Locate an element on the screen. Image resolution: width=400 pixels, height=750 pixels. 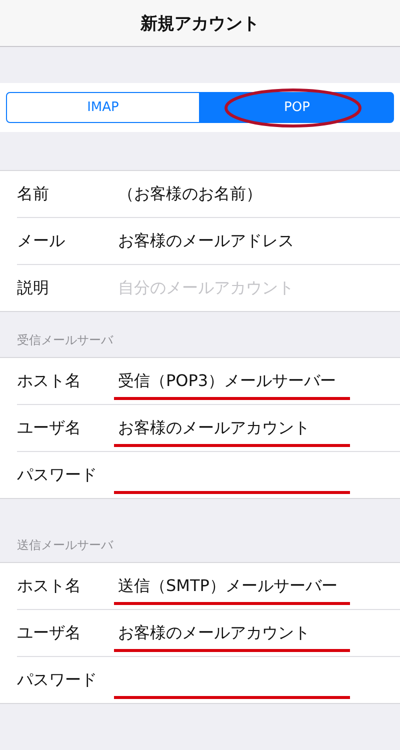
field-value: （お客様のお名前） is located at coordinates (190, 194).